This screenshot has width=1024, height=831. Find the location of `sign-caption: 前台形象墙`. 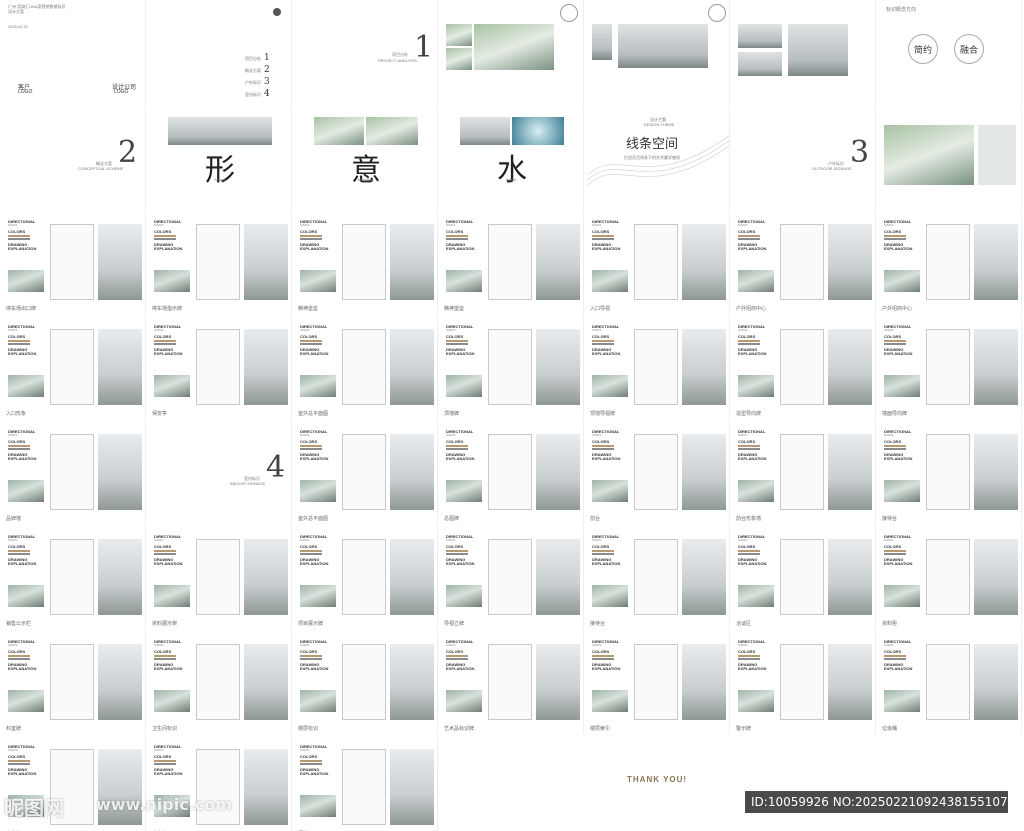

sign-caption: 前台形象墙 is located at coordinates (749, 519).